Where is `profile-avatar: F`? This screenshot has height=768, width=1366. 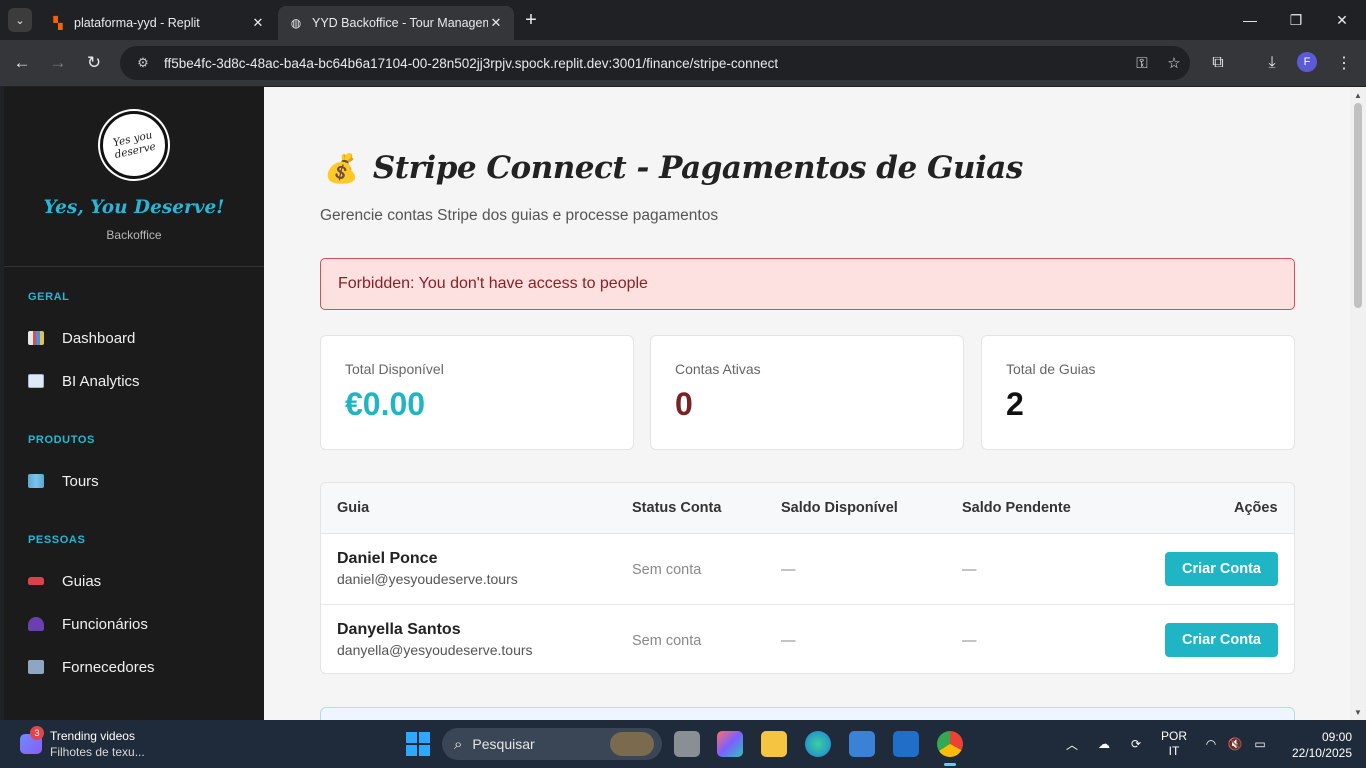 profile-avatar: F is located at coordinates (1307, 62).